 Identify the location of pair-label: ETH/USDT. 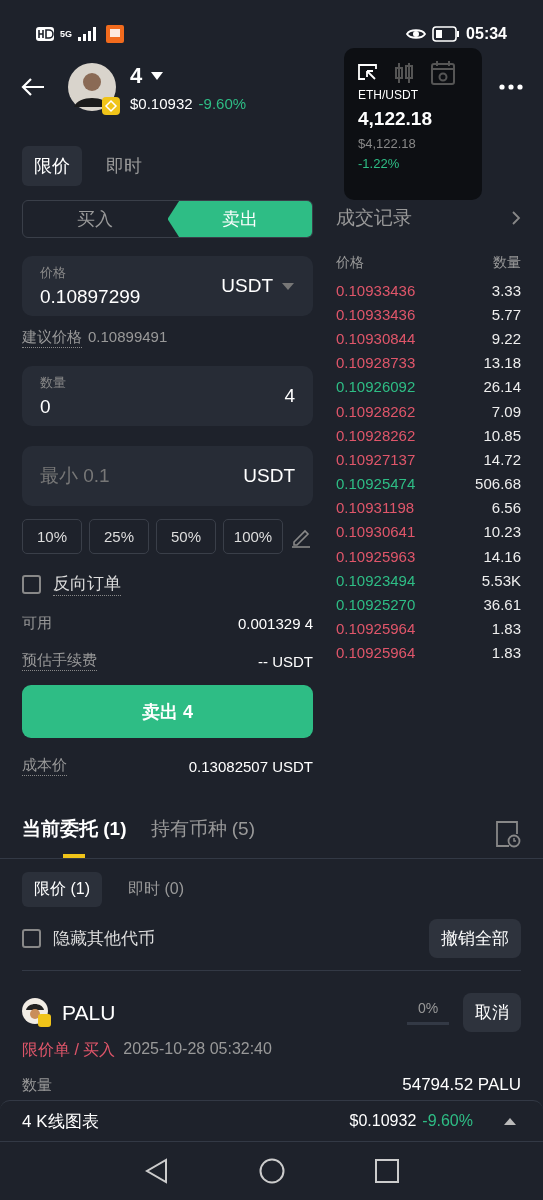
(388, 95).